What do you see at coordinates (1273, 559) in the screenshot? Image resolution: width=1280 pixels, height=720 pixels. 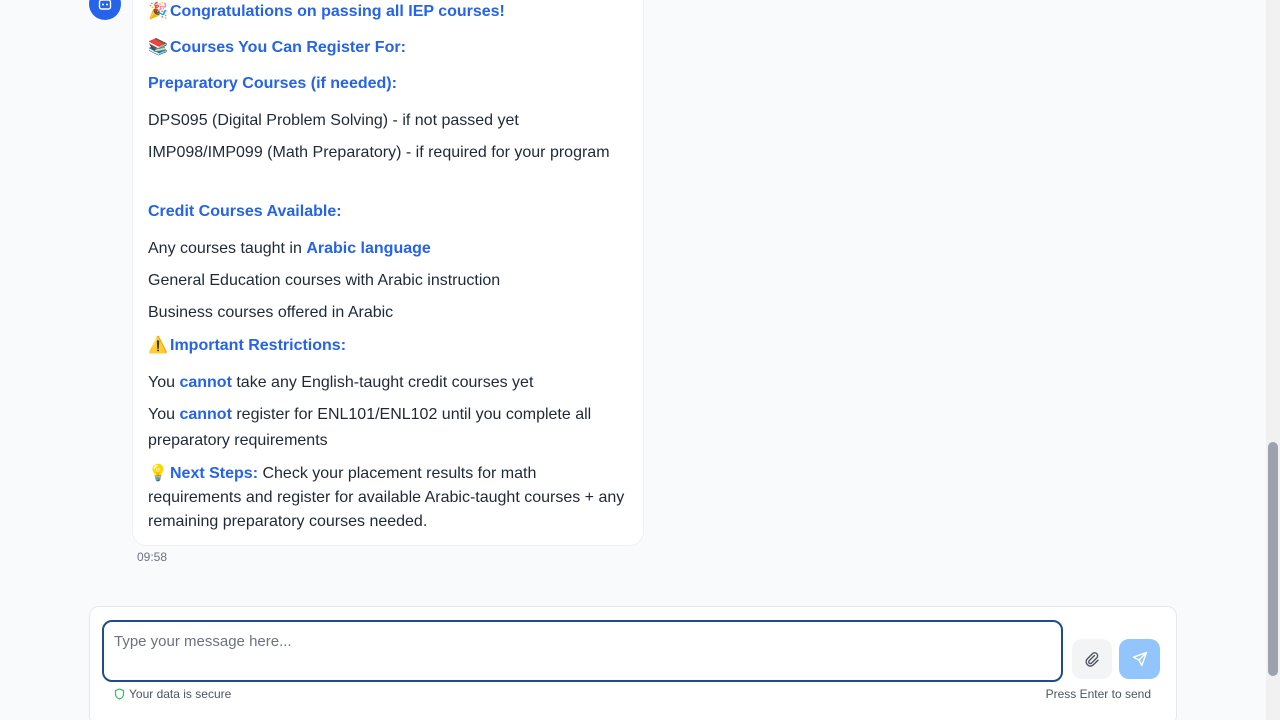 I see `scrollbar-thumb` at bounding box center [1273, 559].